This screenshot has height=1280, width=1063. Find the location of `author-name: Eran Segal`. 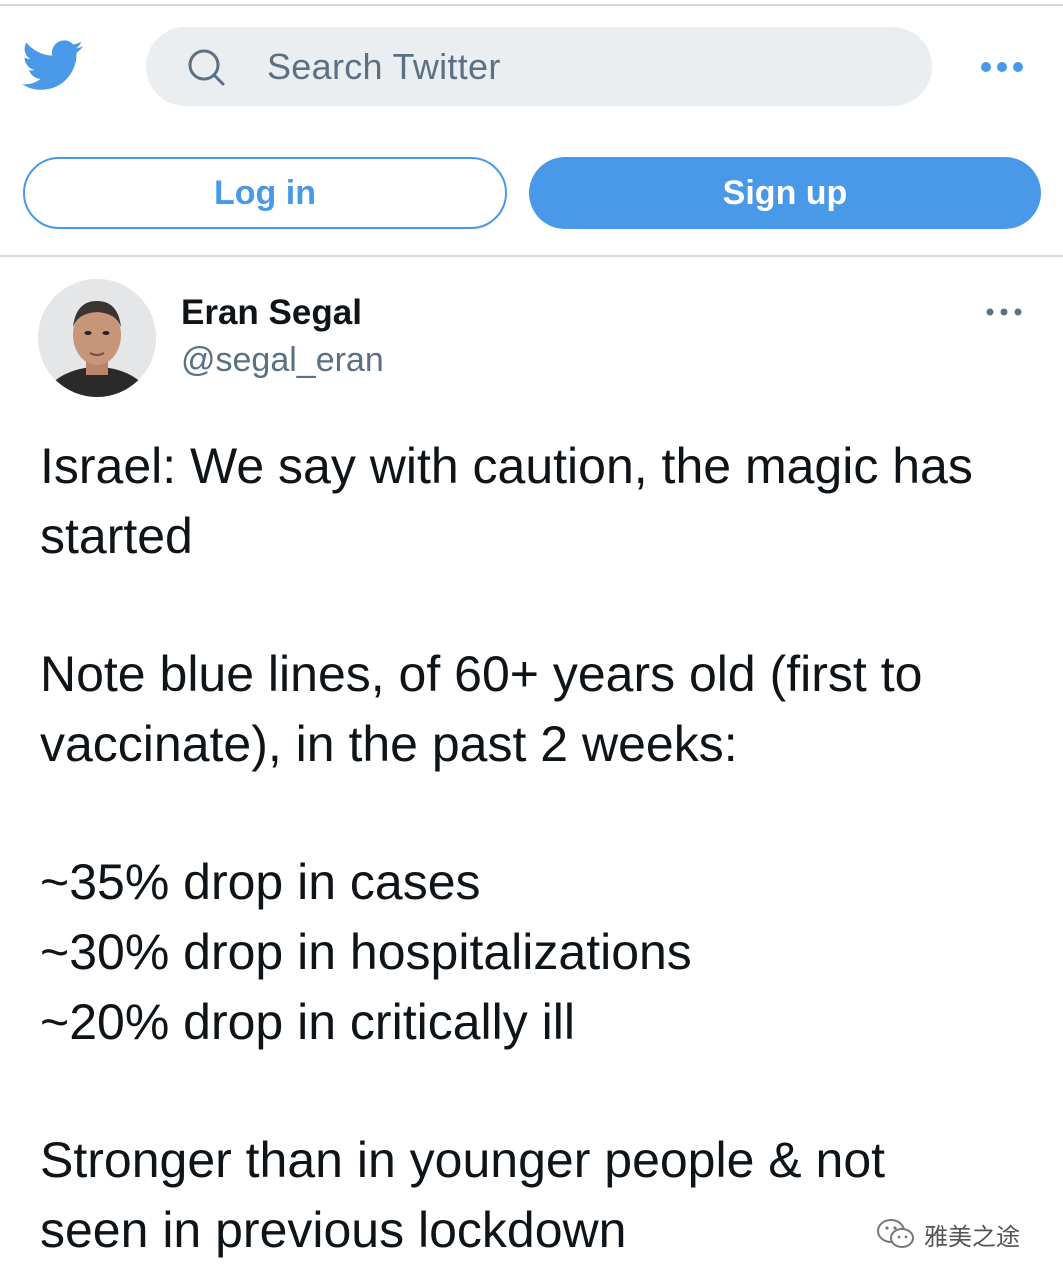

author-name: Eran Segal is located at coordinates (271, 313).